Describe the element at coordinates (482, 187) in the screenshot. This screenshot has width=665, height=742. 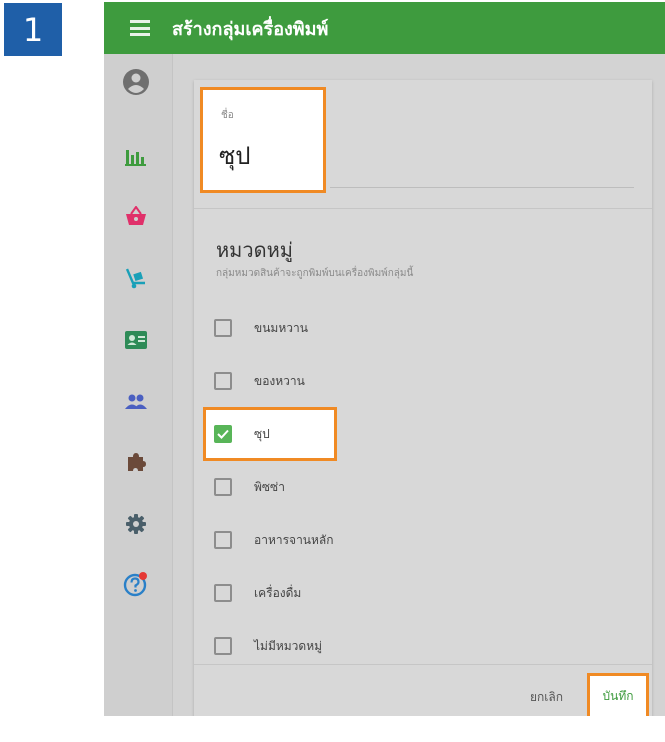
I see `name-field-underline` at that location.